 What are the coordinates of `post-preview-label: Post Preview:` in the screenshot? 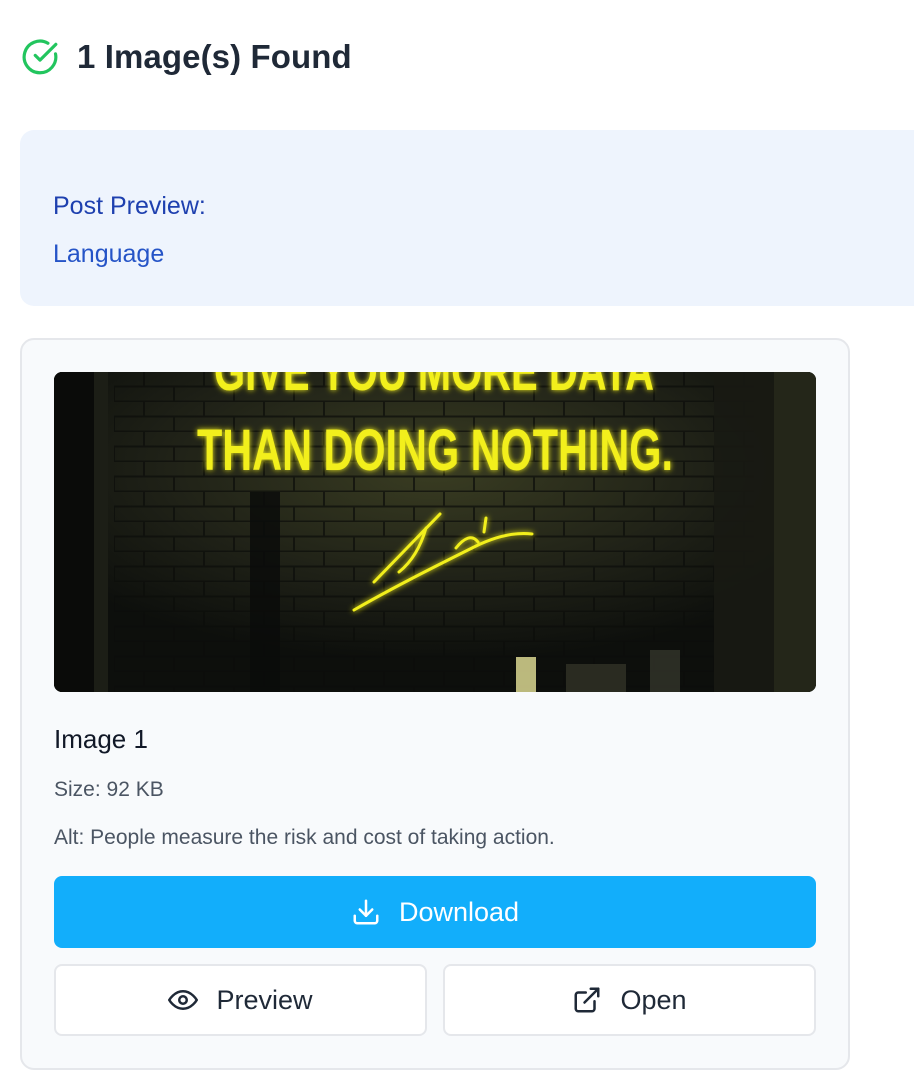 It's located at (129, 206).